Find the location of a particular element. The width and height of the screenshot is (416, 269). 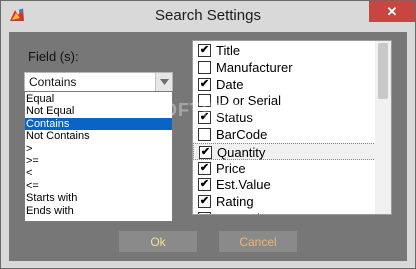

dropdown-option: >= is located at coordinates (98, 161).